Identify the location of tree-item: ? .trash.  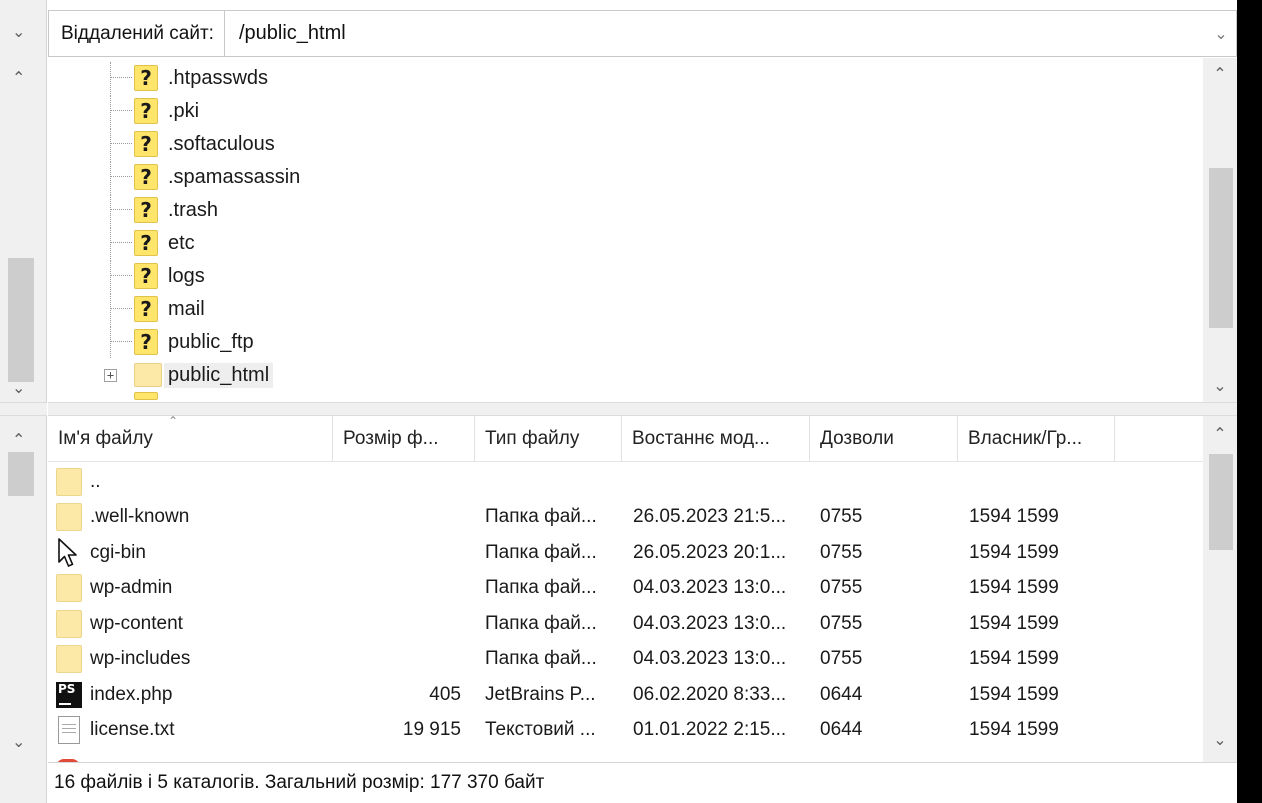
(618, 210).